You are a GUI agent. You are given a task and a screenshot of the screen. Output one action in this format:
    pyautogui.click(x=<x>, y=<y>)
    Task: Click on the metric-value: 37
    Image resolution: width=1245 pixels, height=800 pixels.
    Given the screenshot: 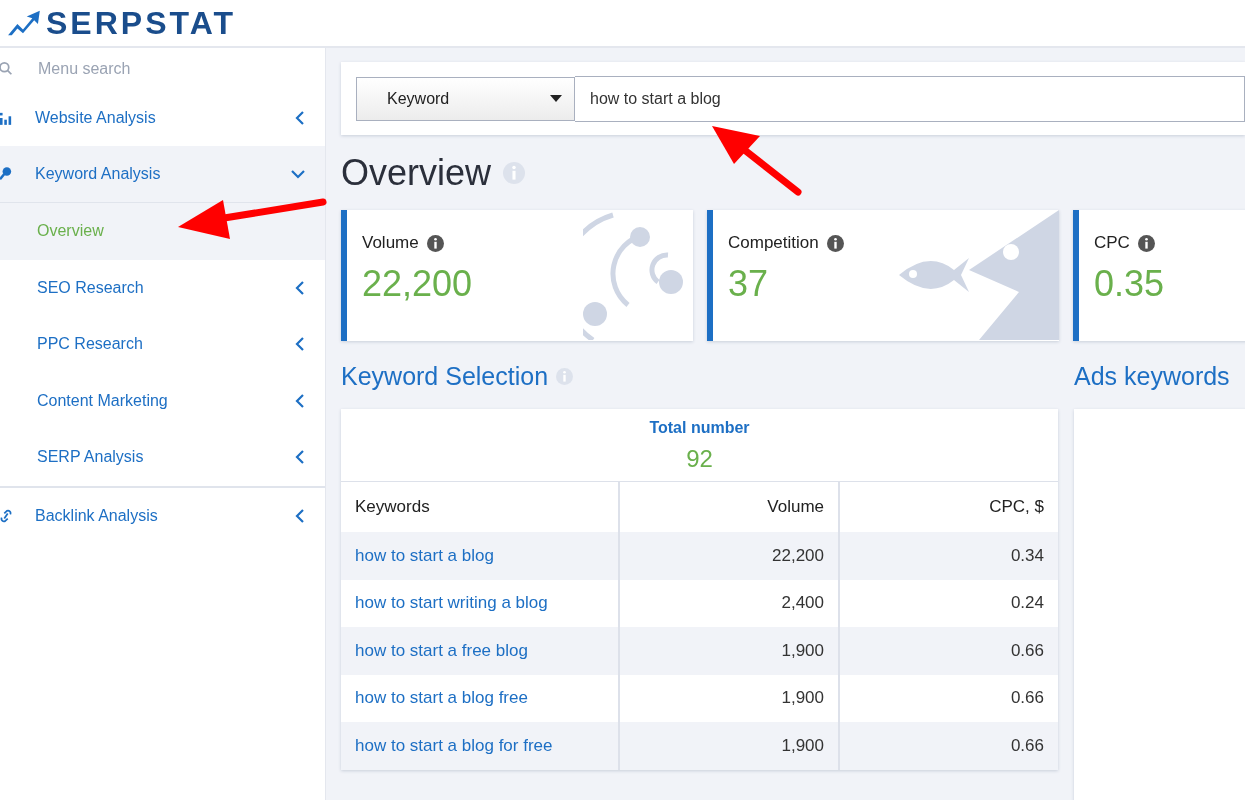 What is the action you would take?
    pyautogui.click(x=749, y=284)
    